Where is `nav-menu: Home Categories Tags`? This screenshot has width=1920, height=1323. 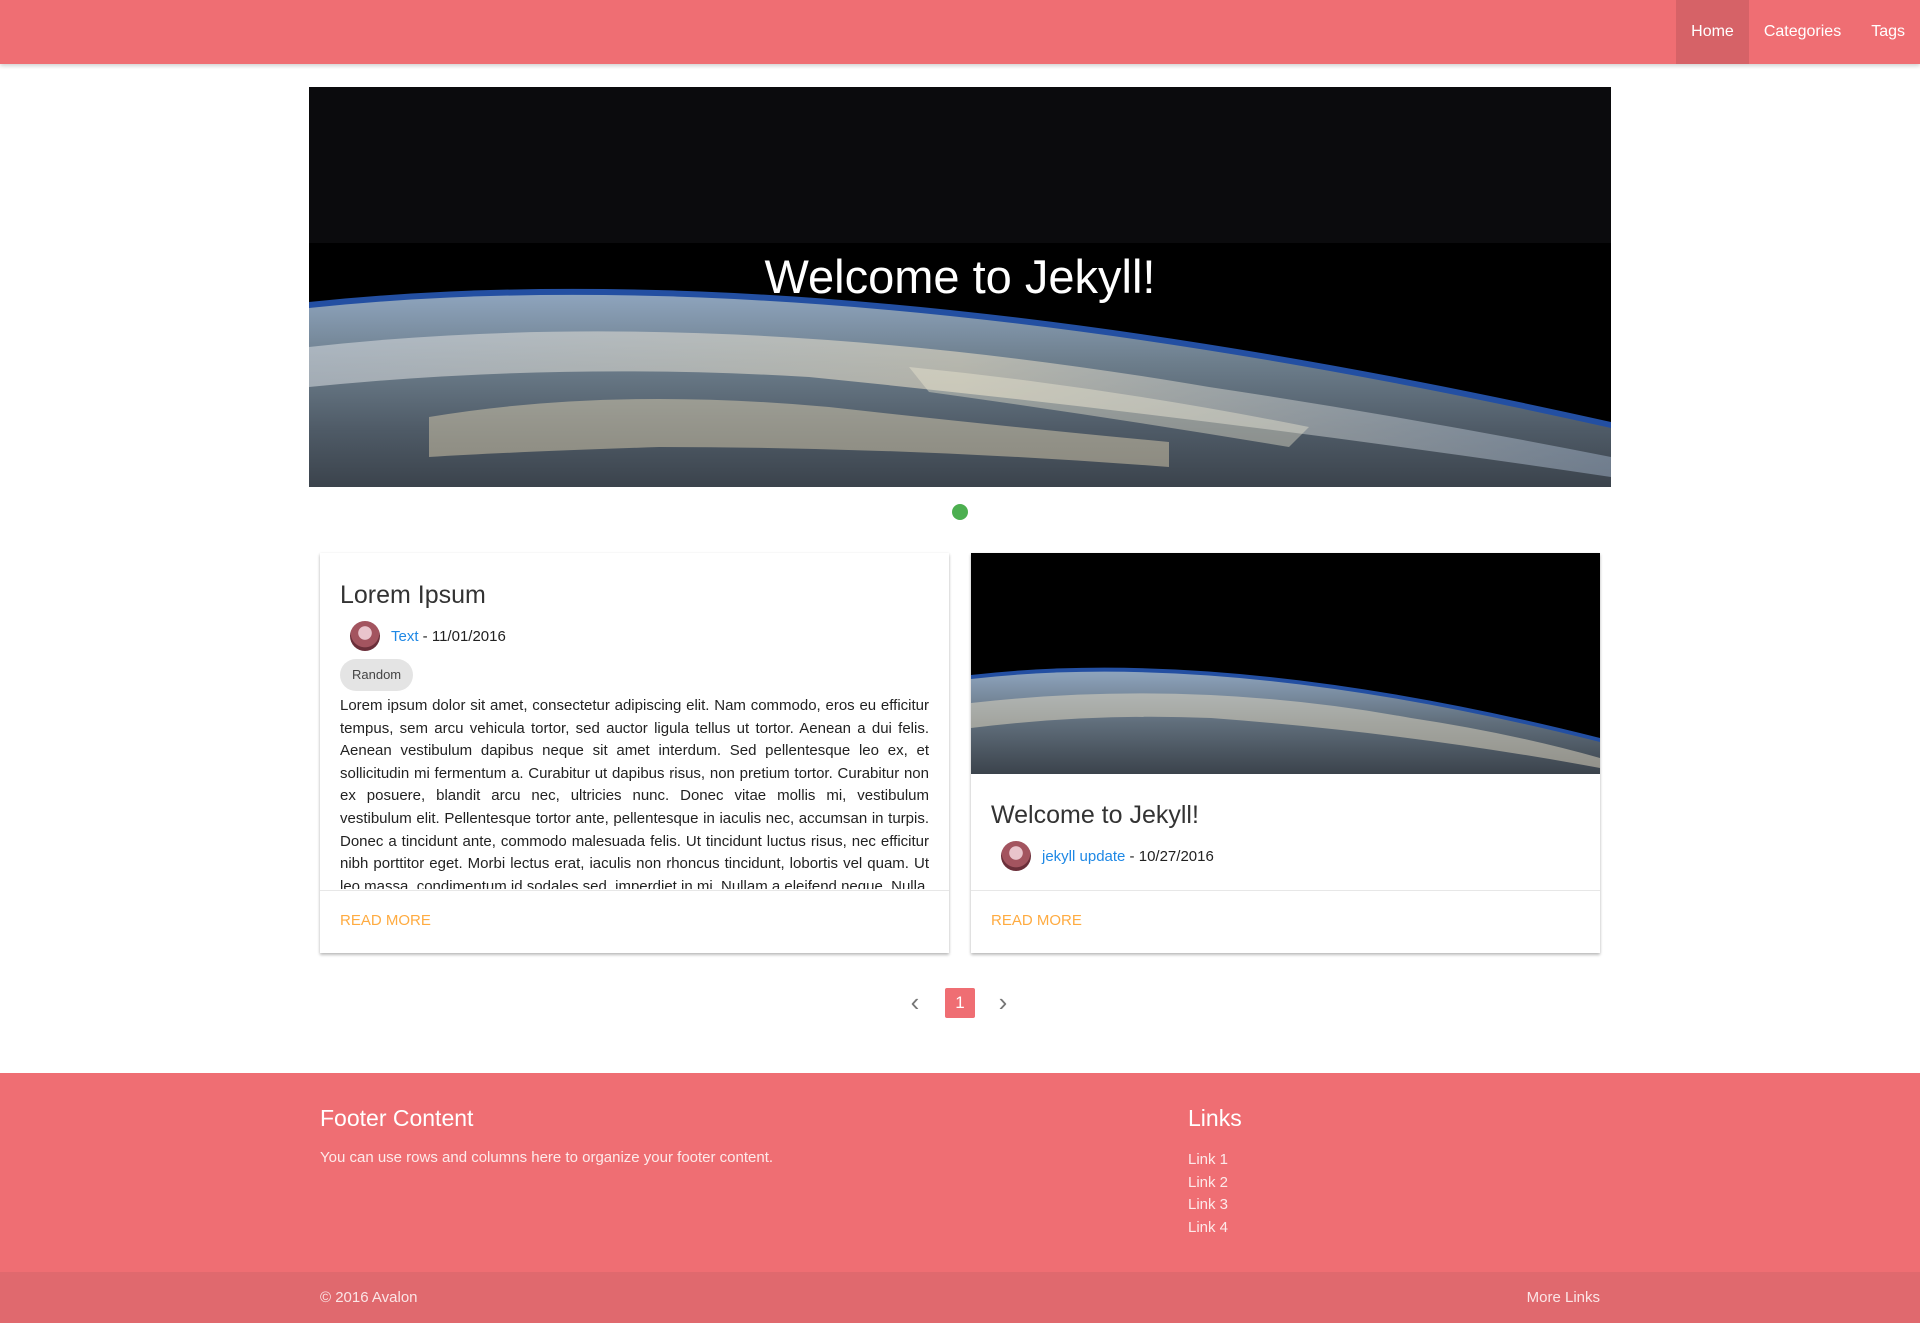 nav-menu: Home Categories Tags is located at coordinates (1798, 32).